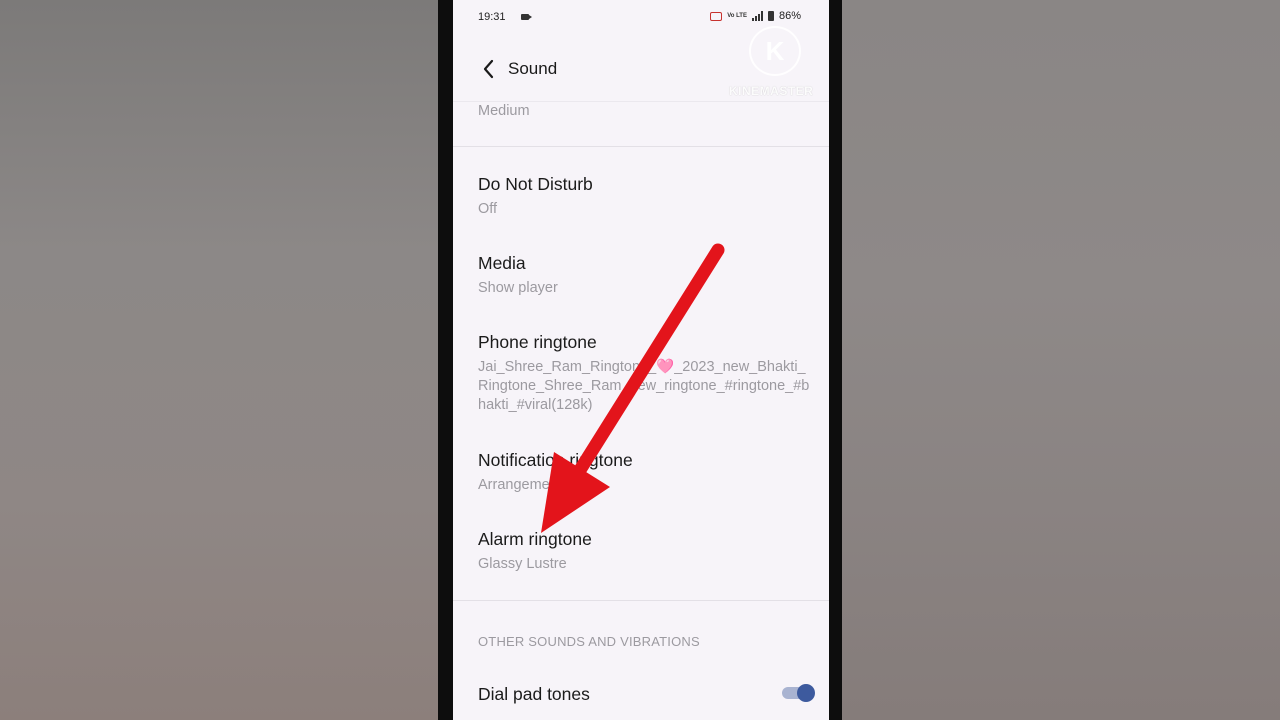 Image resolution: width=1280 pixels, height=720 pixels. Describe the element at coordinates (526, 17) in the screenshot. I see `video-camera-icon` at that location.